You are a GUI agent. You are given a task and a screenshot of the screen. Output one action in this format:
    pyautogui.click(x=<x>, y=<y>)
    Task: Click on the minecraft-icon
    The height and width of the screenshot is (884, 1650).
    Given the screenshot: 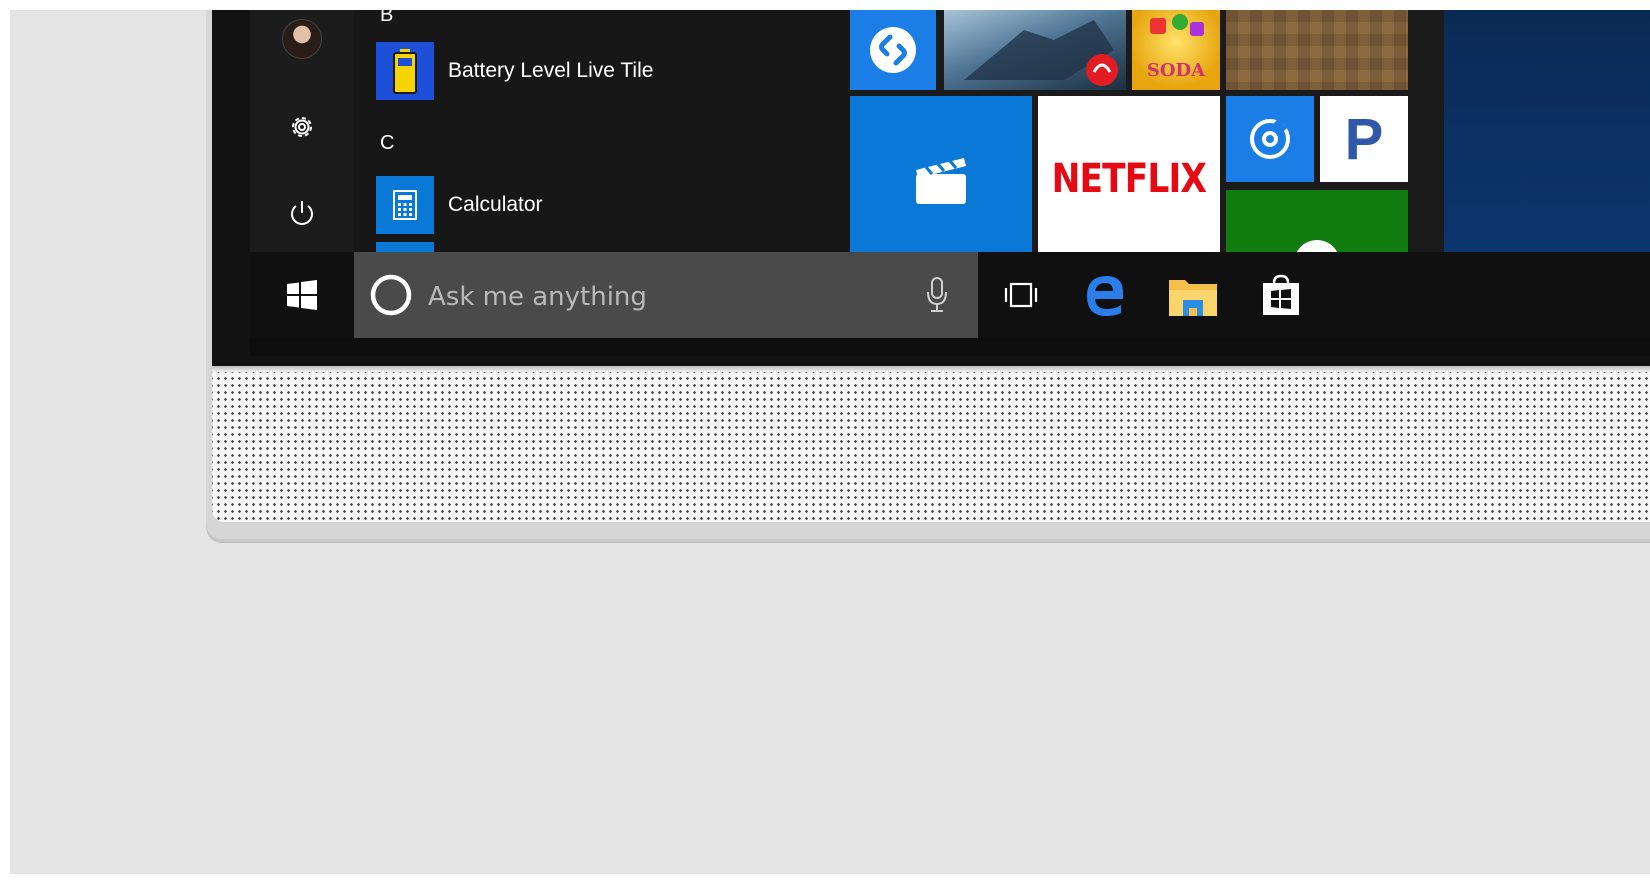 What is the action you would take?
    pyautogui.click(x=1317, y=50)
    